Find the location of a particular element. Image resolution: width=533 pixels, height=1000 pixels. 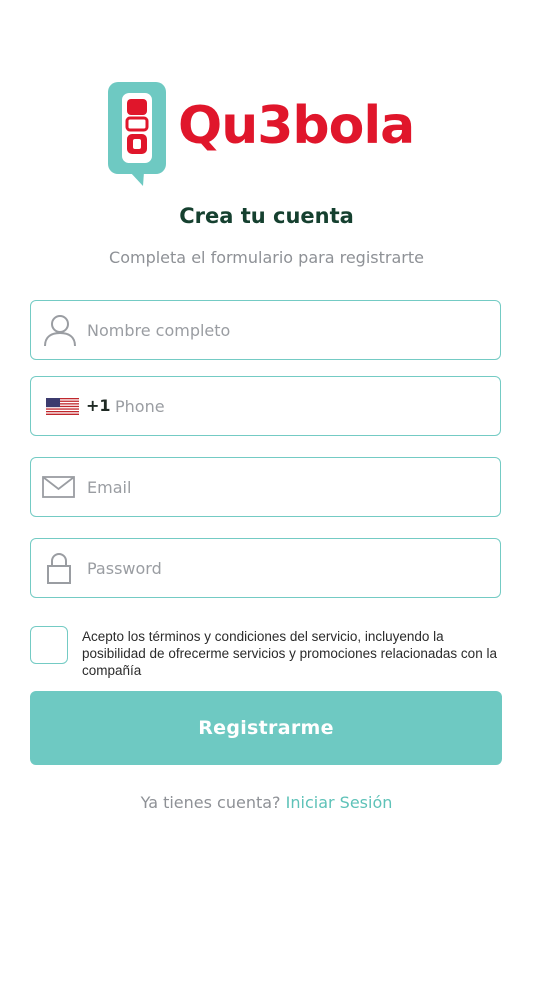

password-field is located at coordinates (265, 568).